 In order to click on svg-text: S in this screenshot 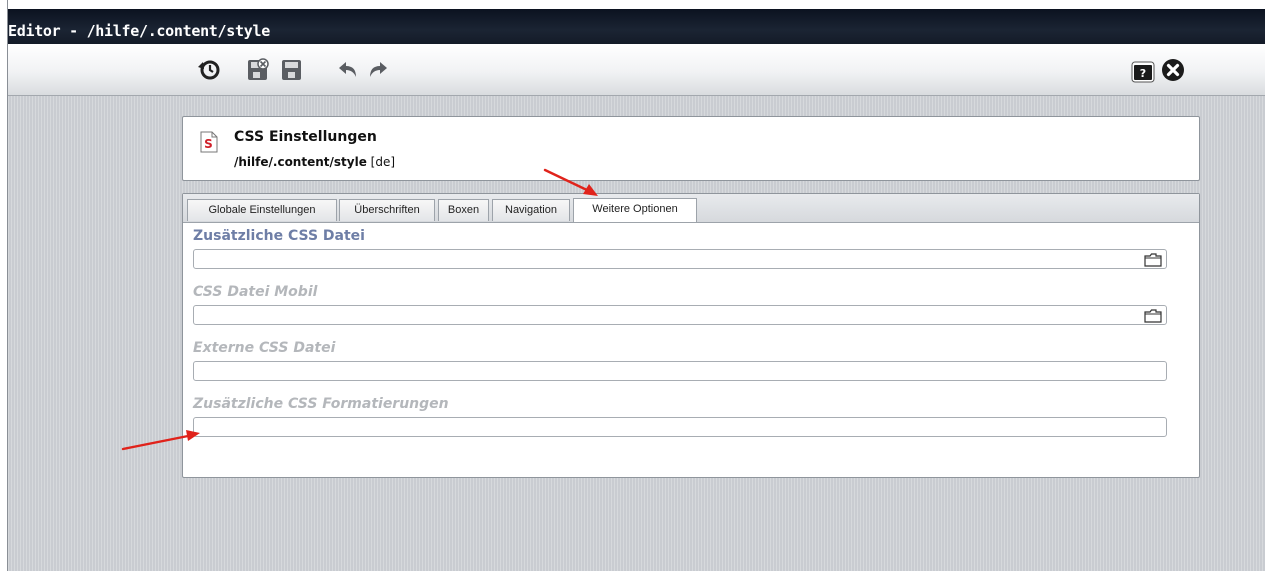, I will do `click(208, 144)`.